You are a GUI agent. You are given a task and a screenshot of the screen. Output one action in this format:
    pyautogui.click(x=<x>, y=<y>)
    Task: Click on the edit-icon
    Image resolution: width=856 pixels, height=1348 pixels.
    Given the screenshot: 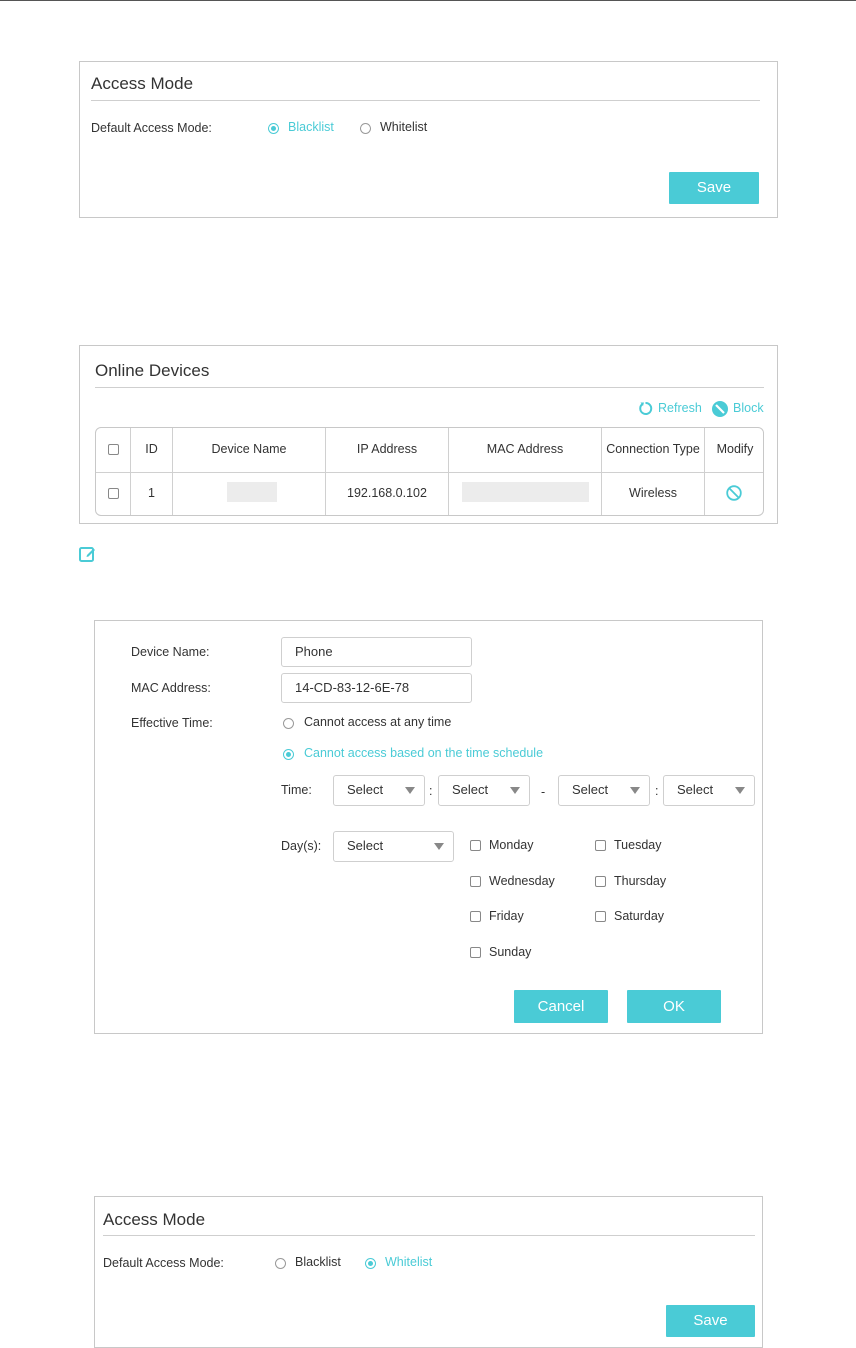 What is the action you would take?
    pyautogui.click(x=87, y=554)
    